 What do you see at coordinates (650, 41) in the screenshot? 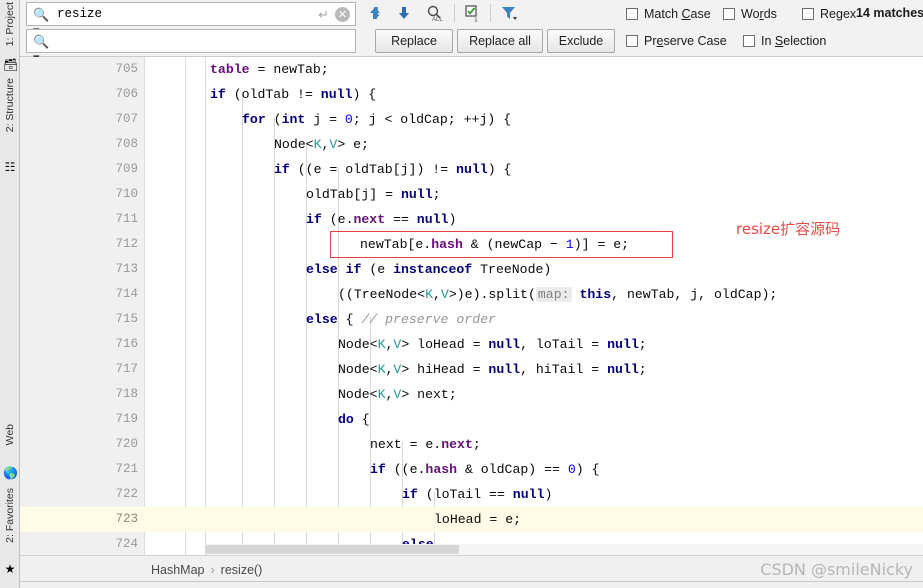
I see `preserve-case-label: Pr` at bounding box center [650, 41].